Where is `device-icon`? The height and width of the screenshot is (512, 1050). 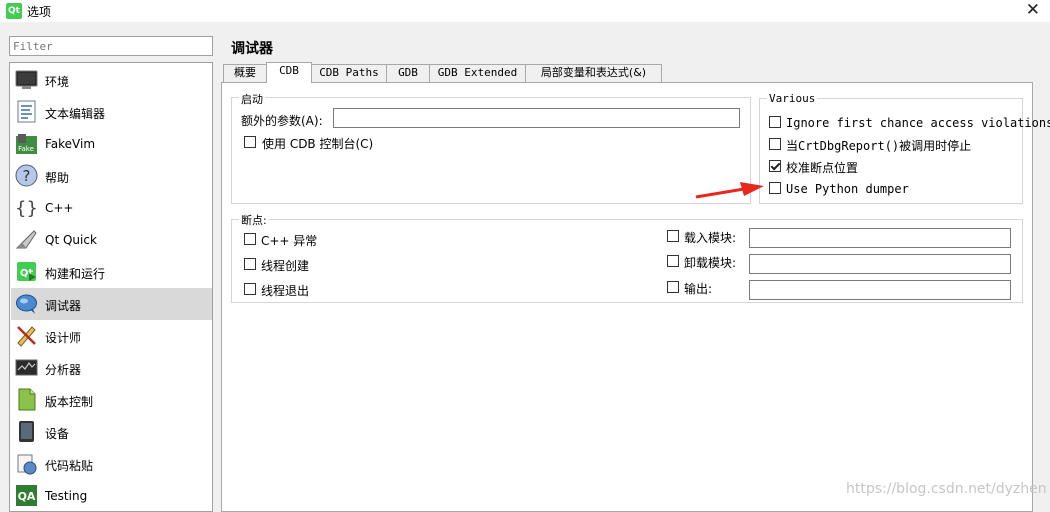
device-icon is located at coordinates (26, 431).